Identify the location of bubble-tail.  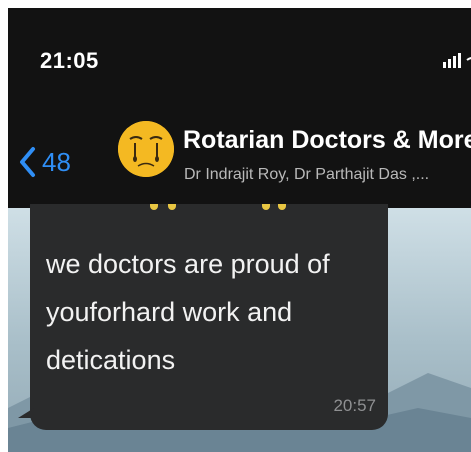
(26, 413).